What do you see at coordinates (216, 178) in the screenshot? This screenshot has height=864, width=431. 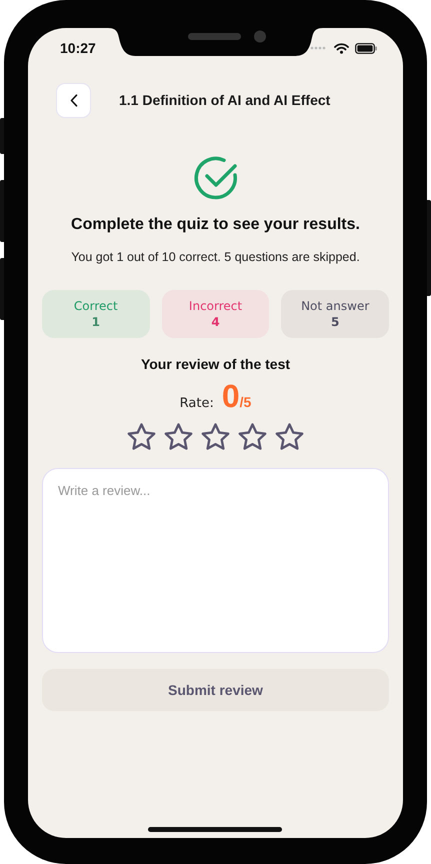 I see `checkmark-circle-icon` at bounding box center [216, 178].